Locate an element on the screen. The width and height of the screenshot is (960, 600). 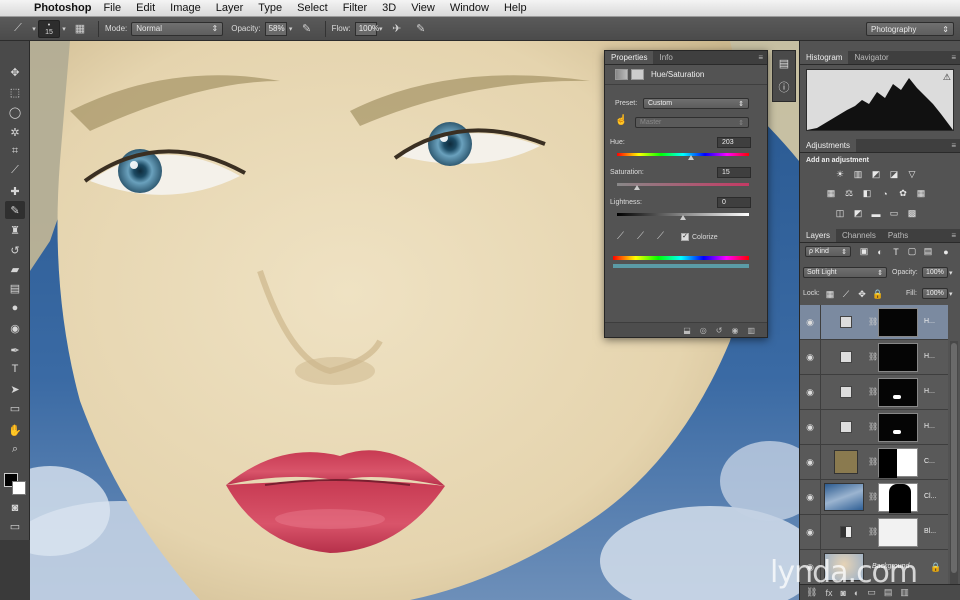
zoom-tool-icon: ⌕ is located at coordinates (15, 449).